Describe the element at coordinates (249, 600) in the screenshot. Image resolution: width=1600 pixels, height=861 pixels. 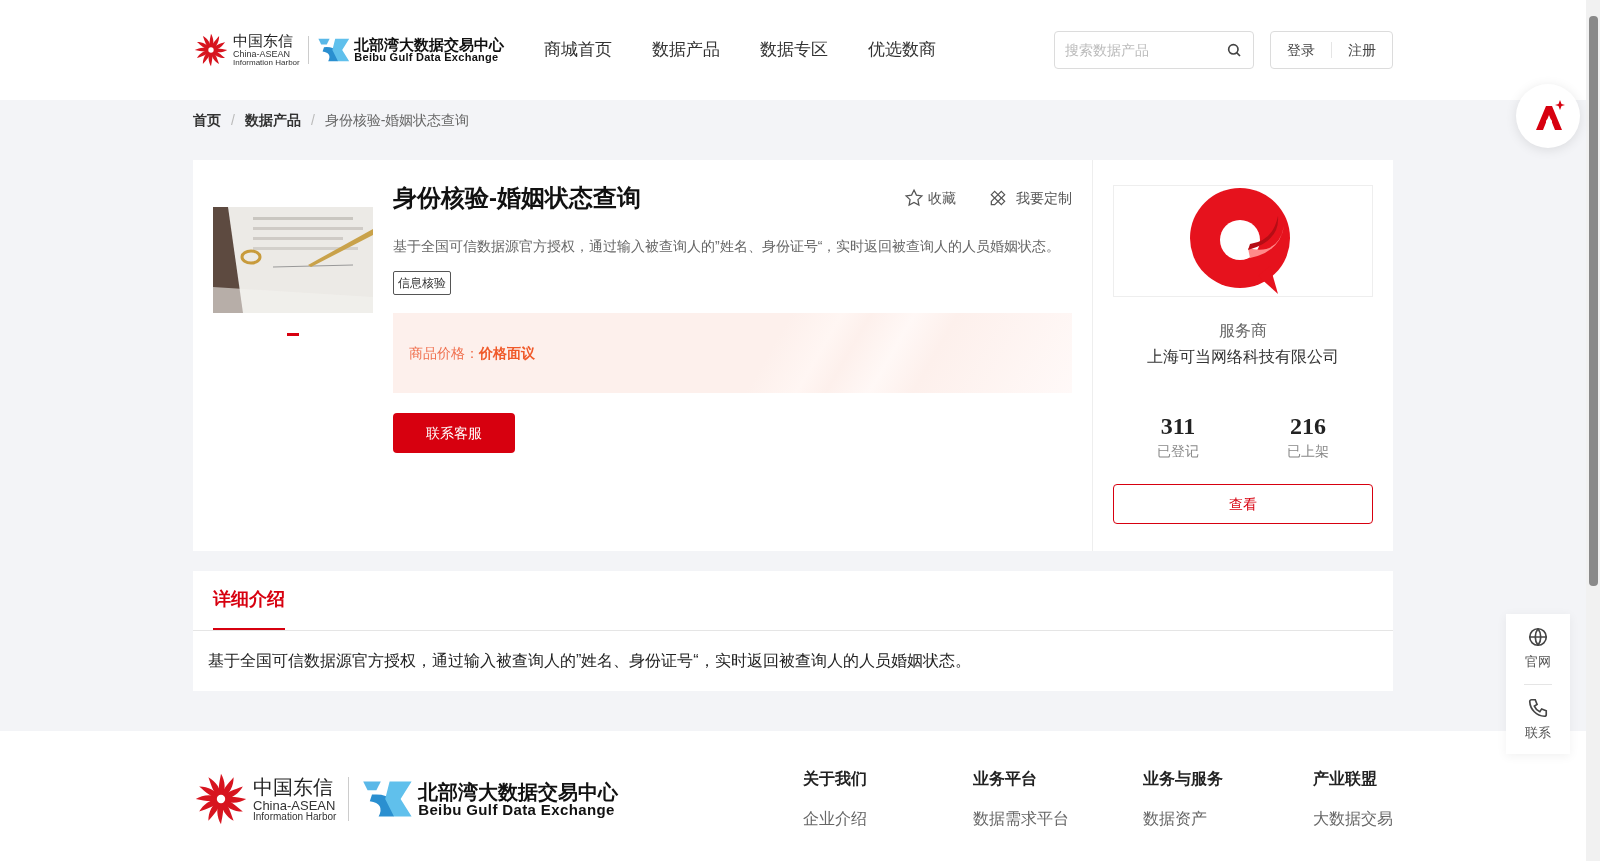
I see `detail-tab: 详细介绍` at that location.